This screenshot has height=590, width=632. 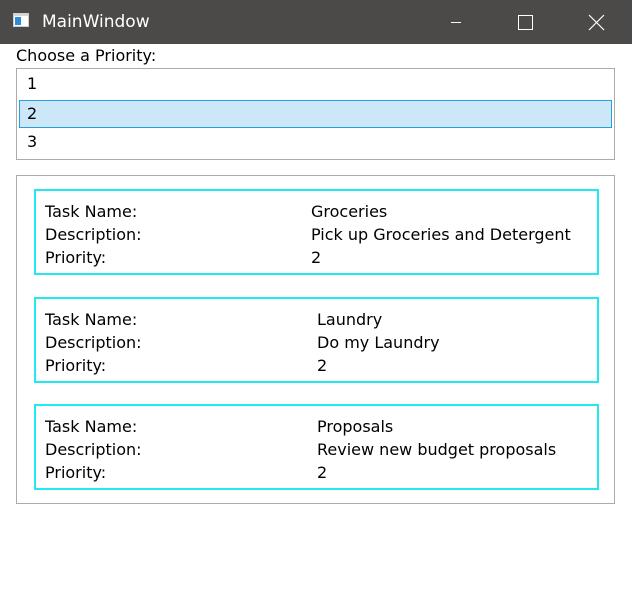 I want to click on close-button, so click(x=595, y=22).